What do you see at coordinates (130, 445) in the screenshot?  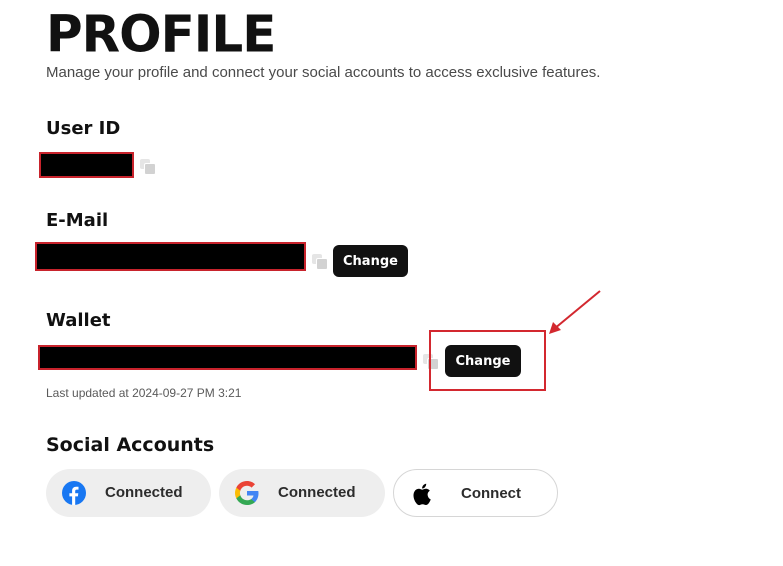 I see `social-accounts-title: Social Accounts` at bounding box center [130, 445].